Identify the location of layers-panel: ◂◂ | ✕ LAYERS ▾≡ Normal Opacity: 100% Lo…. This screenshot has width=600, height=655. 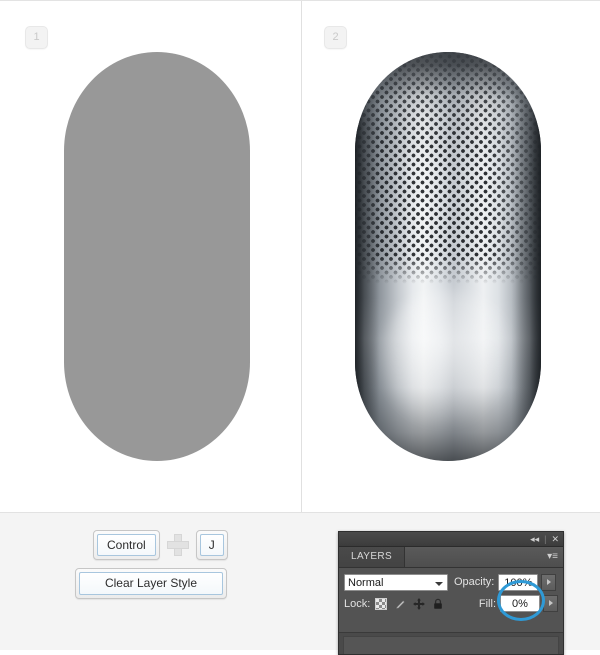
(451, 593).